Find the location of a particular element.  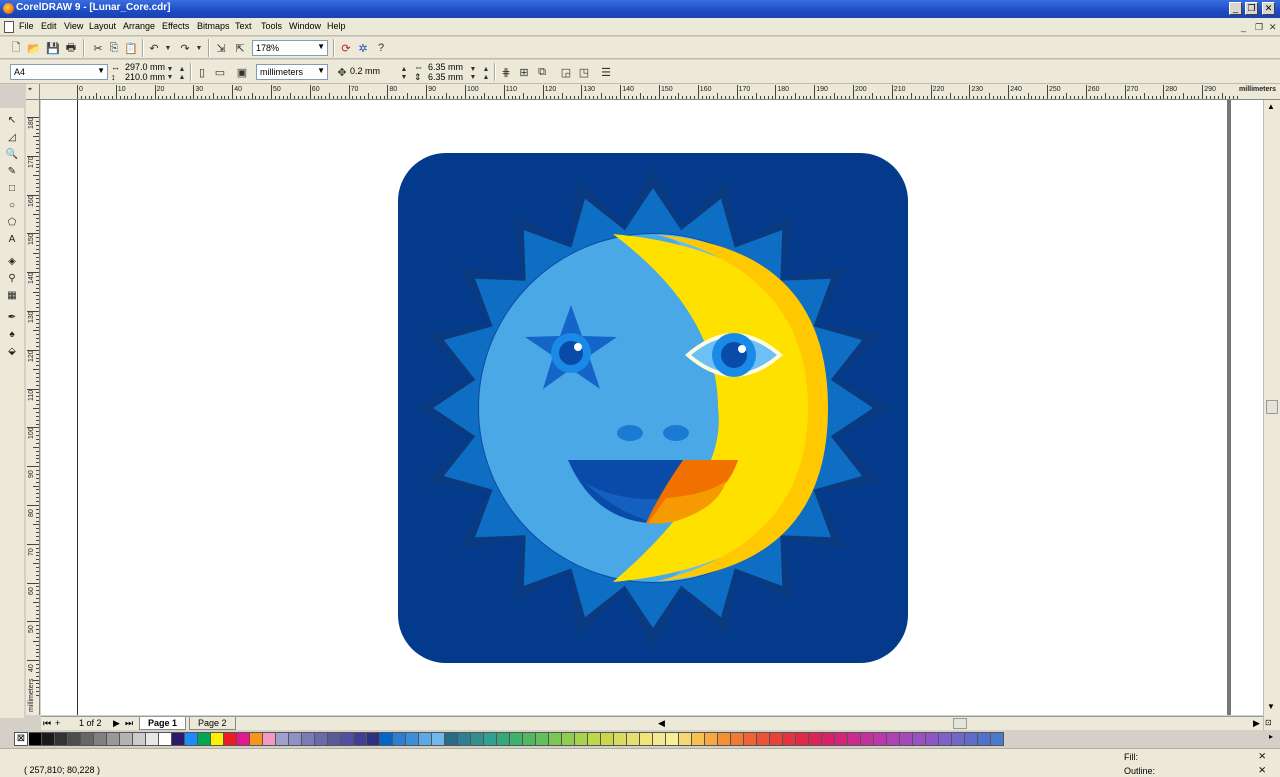

export-icon: ⇱ is located at coordinates (240, 48).